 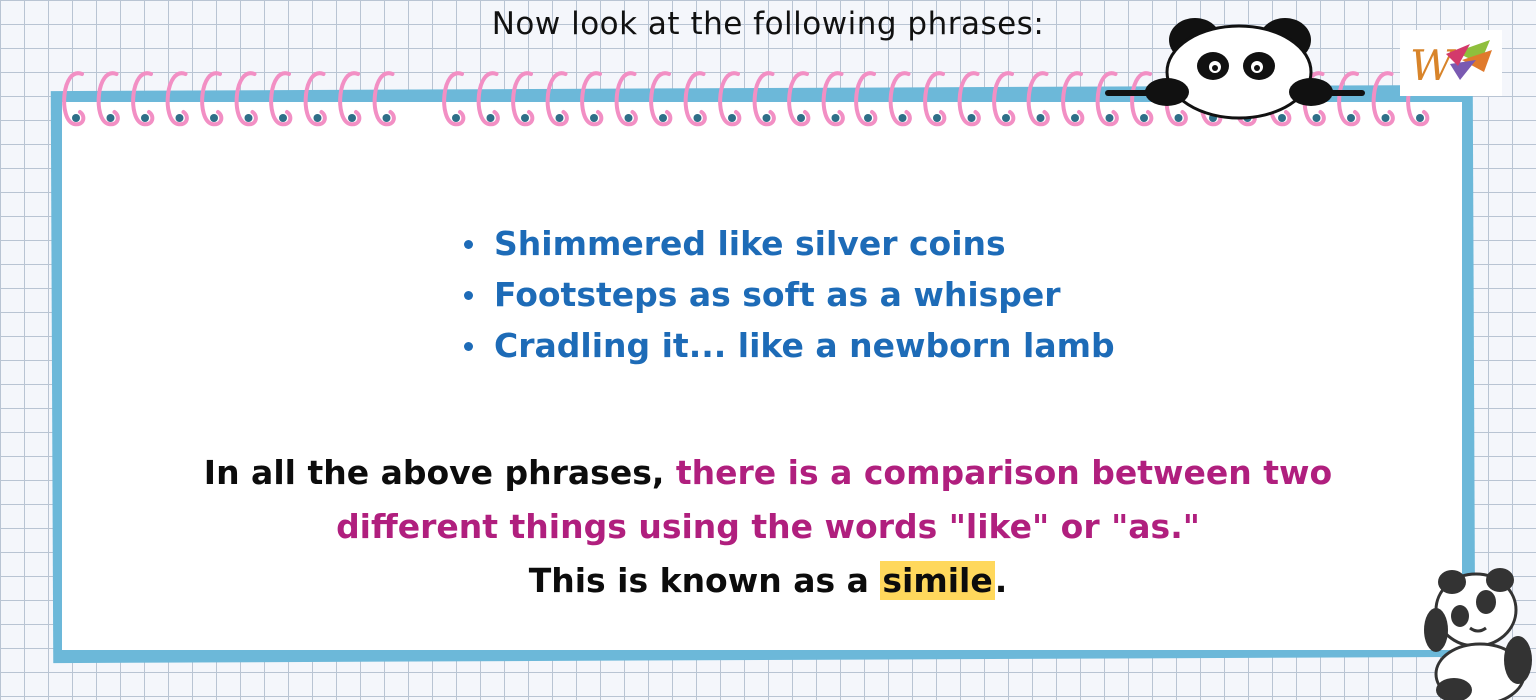 I want to click on panda-peeking-icon, so click(x=1235, y=69).